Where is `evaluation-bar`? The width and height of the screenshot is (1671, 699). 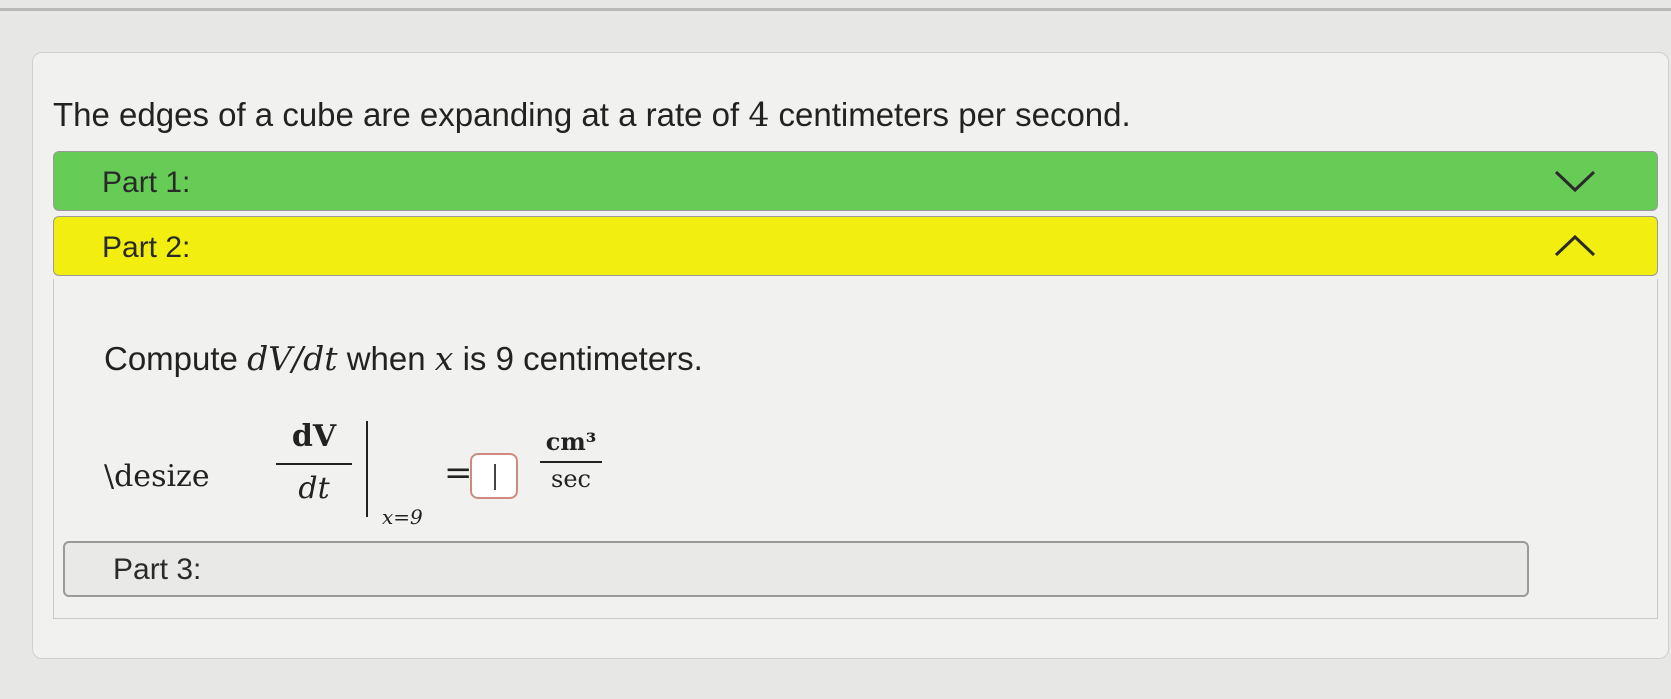 evaluation-bar is located at coordinates (367, 469).